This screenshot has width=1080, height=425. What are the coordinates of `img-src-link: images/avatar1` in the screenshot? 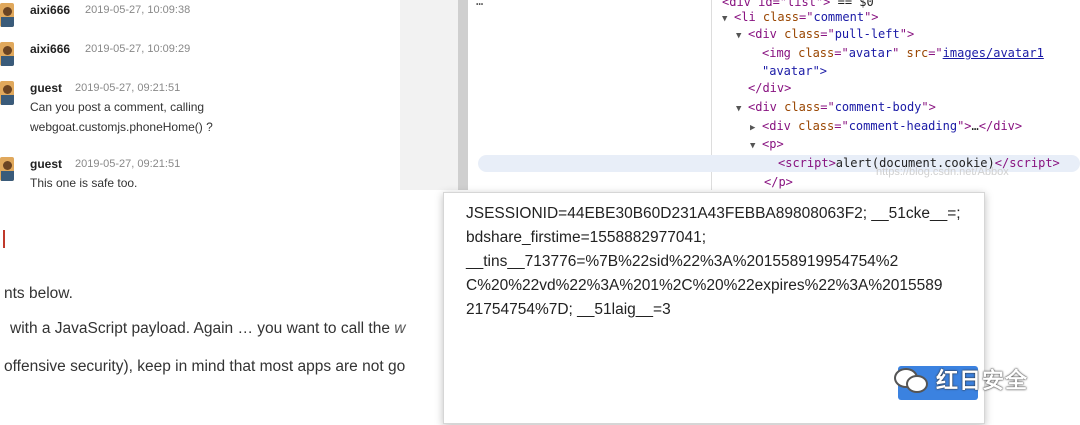 It's located at (993, 53).